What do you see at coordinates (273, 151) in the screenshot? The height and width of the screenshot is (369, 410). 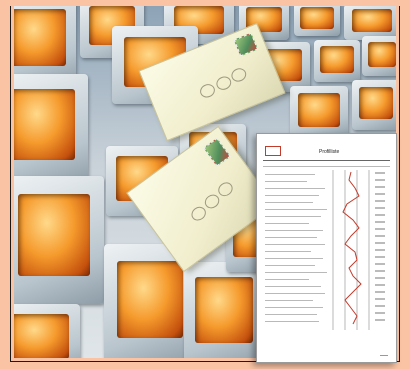 I see `document-logo` at bounding box center [273, 151].